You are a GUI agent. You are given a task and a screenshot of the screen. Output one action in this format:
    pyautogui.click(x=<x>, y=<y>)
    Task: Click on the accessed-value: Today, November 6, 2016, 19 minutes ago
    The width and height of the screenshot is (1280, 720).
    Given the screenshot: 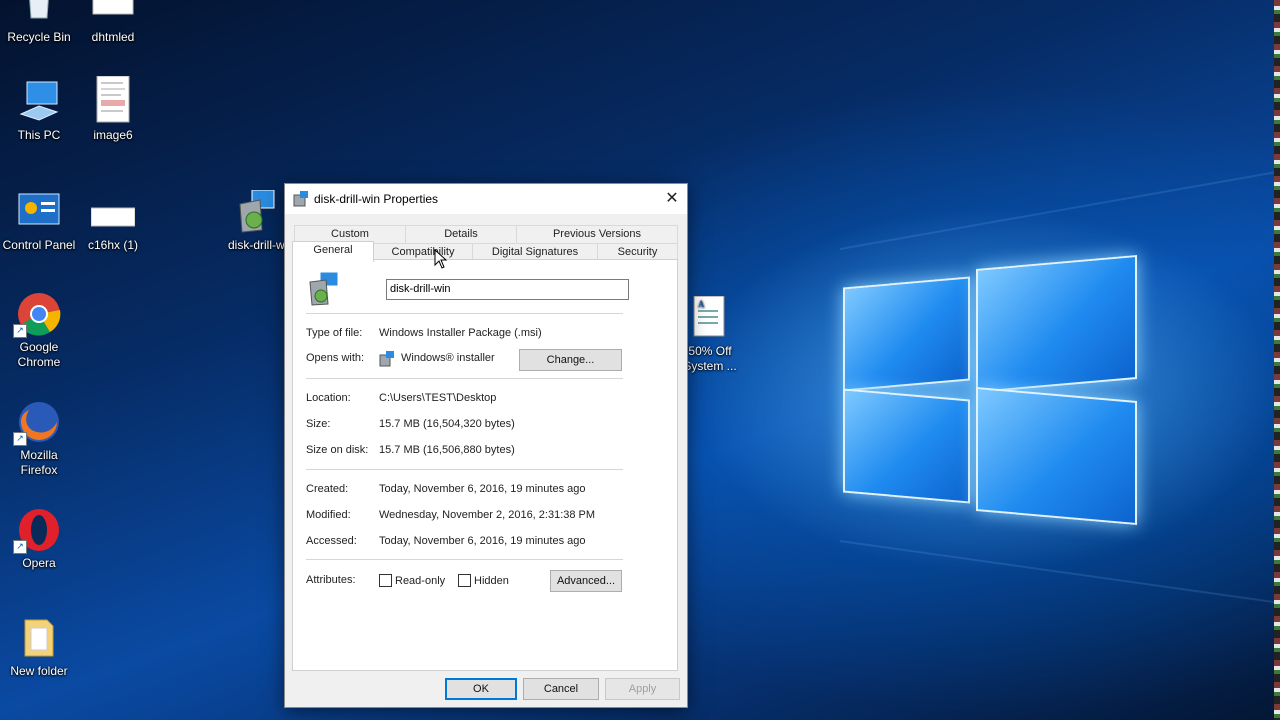 What is the action you would take?
    pyautogui.click(x=482, y=541)
    